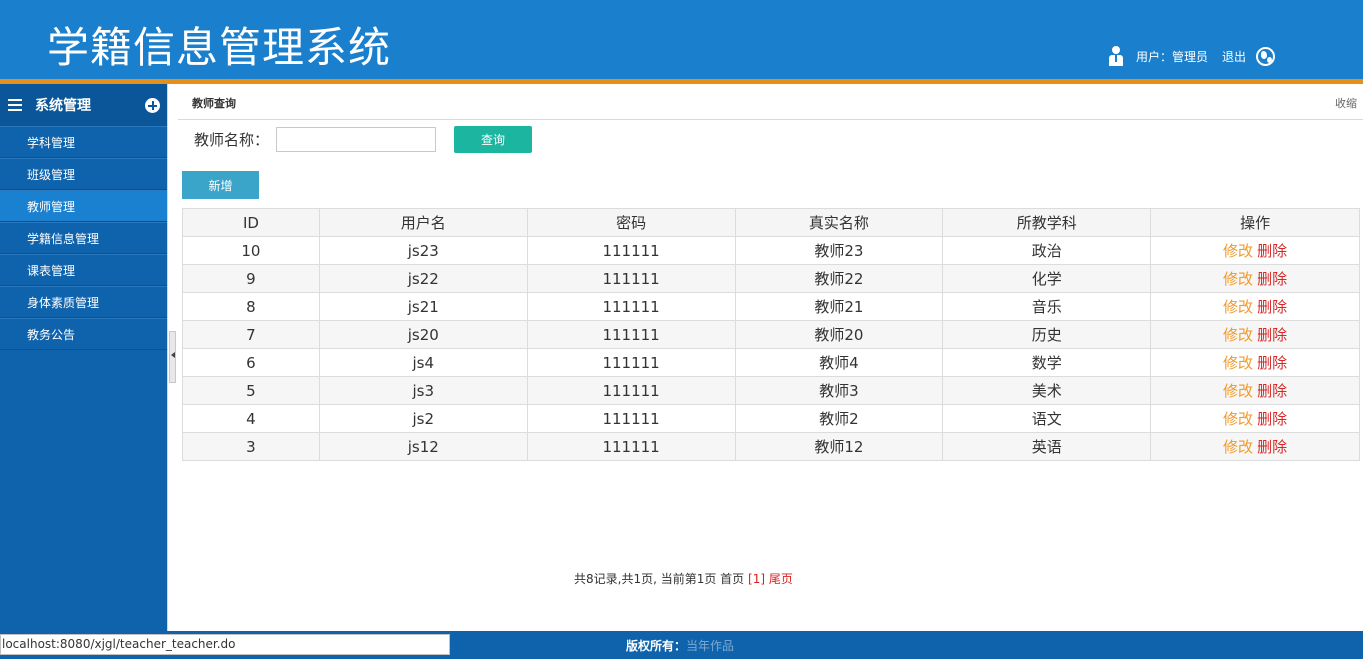 The image size is (1363, 659). I want to click on cell-realname: 教师21, so click(839, 306).